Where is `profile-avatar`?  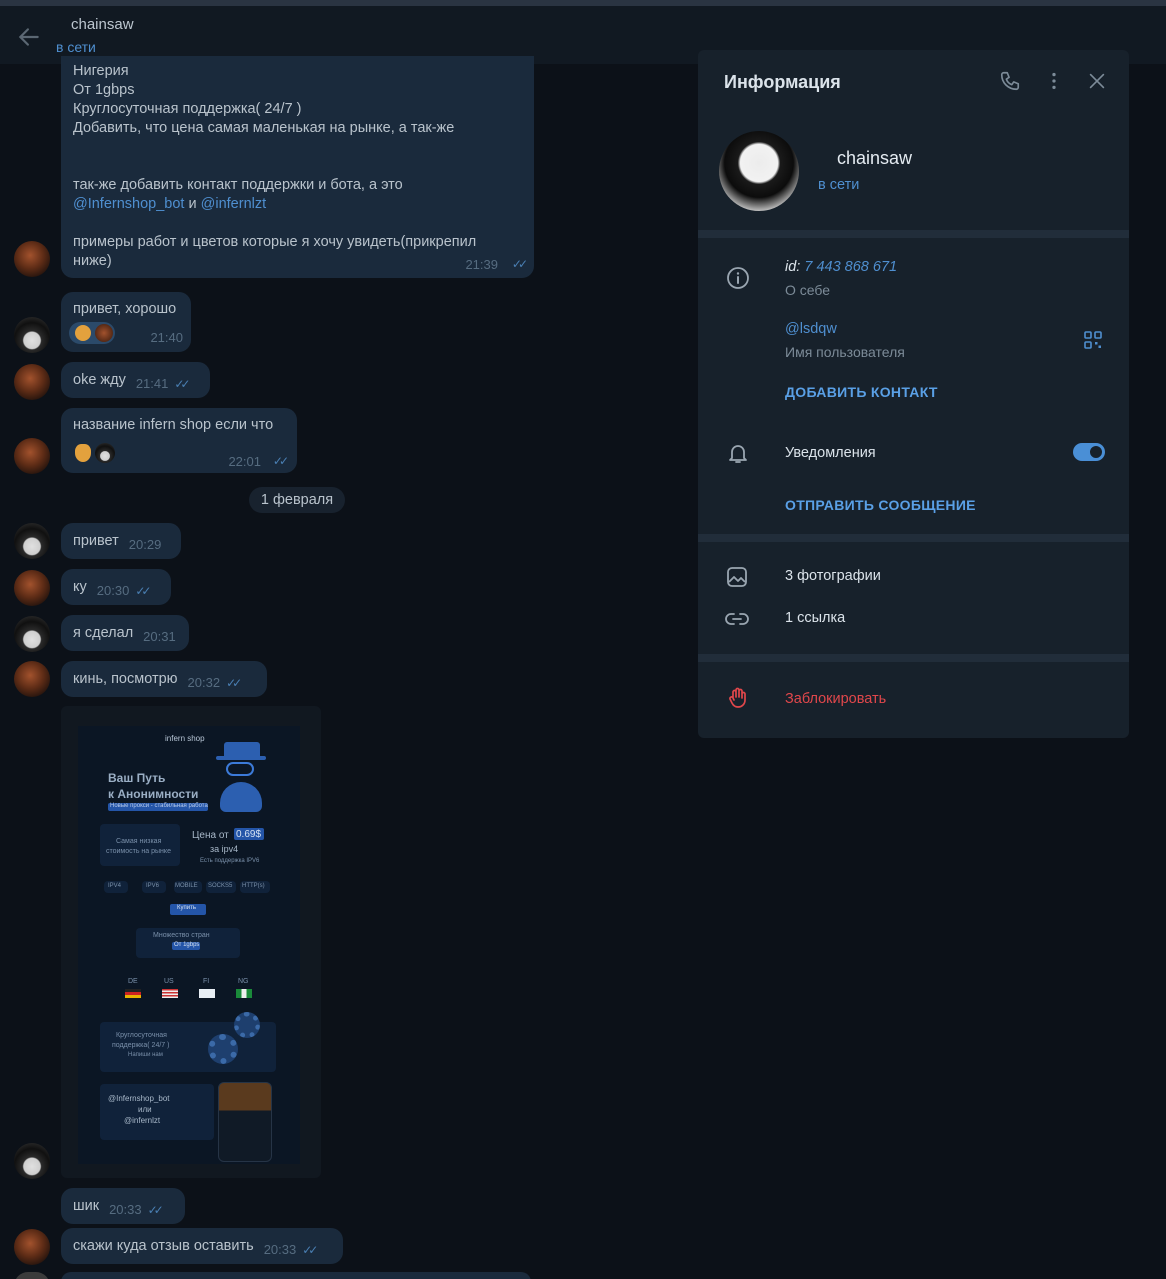
profile-avatar is located at coordinates (759, 171).